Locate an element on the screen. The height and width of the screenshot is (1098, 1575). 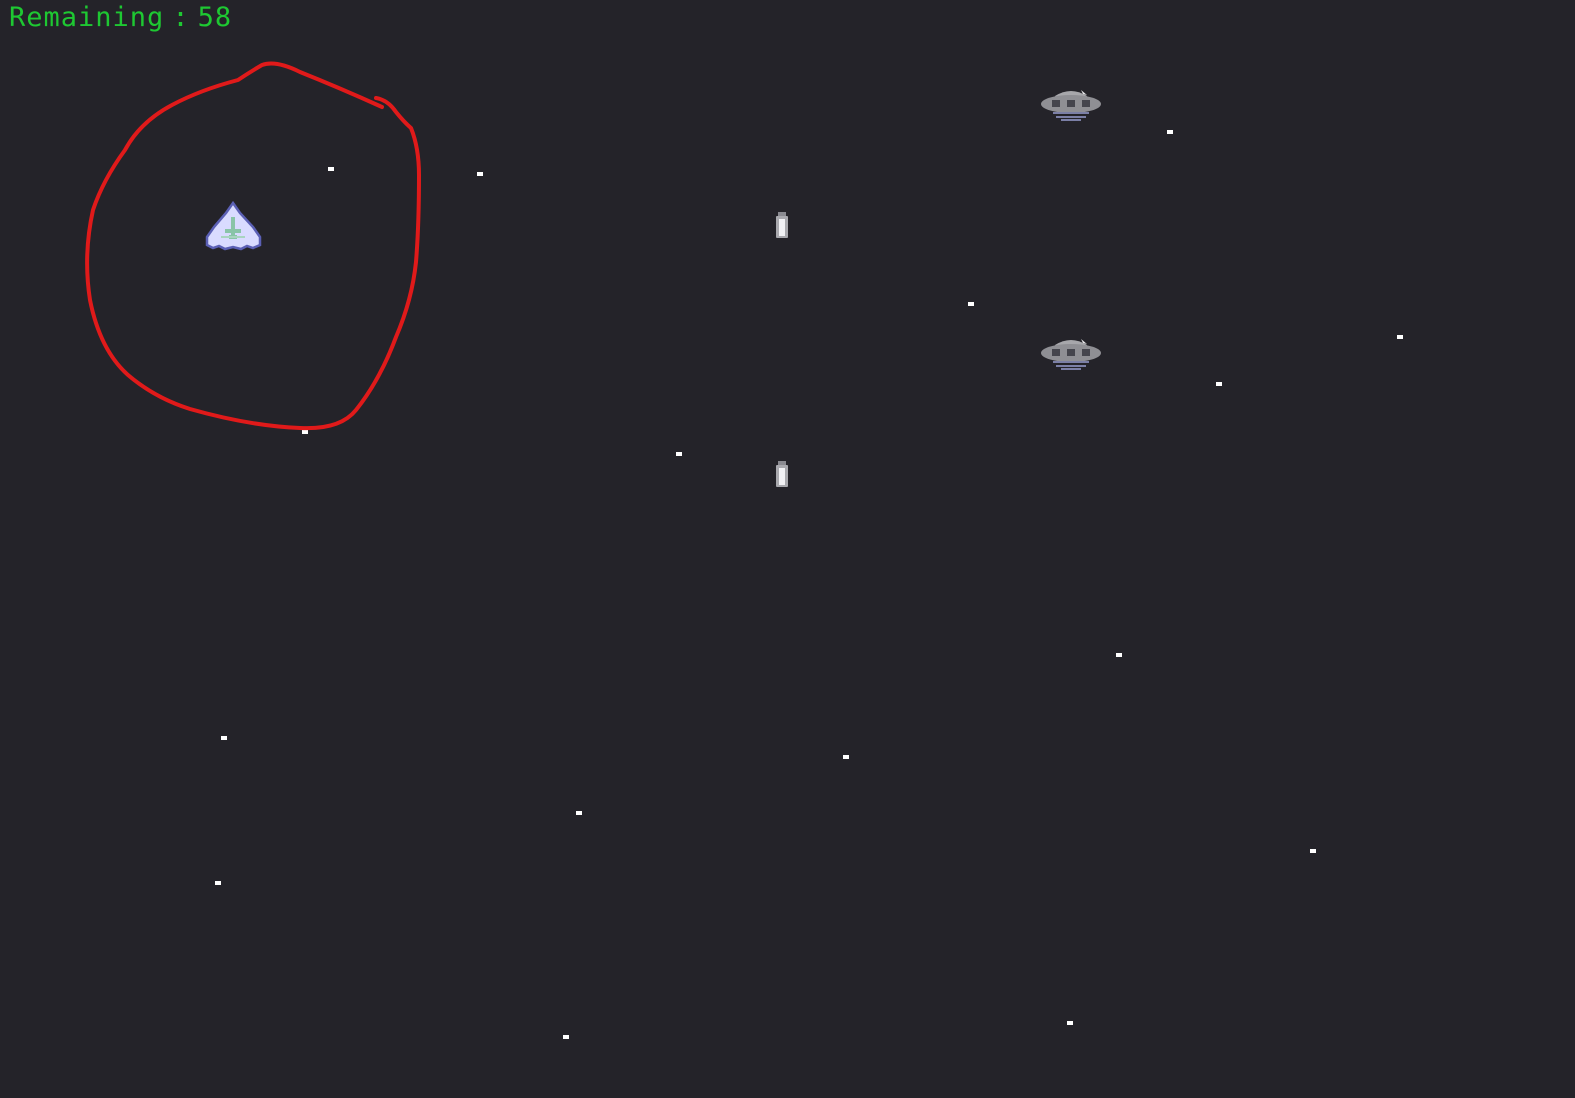
remaining-counter: Remaining:58 is located at coordinates (120, 17).